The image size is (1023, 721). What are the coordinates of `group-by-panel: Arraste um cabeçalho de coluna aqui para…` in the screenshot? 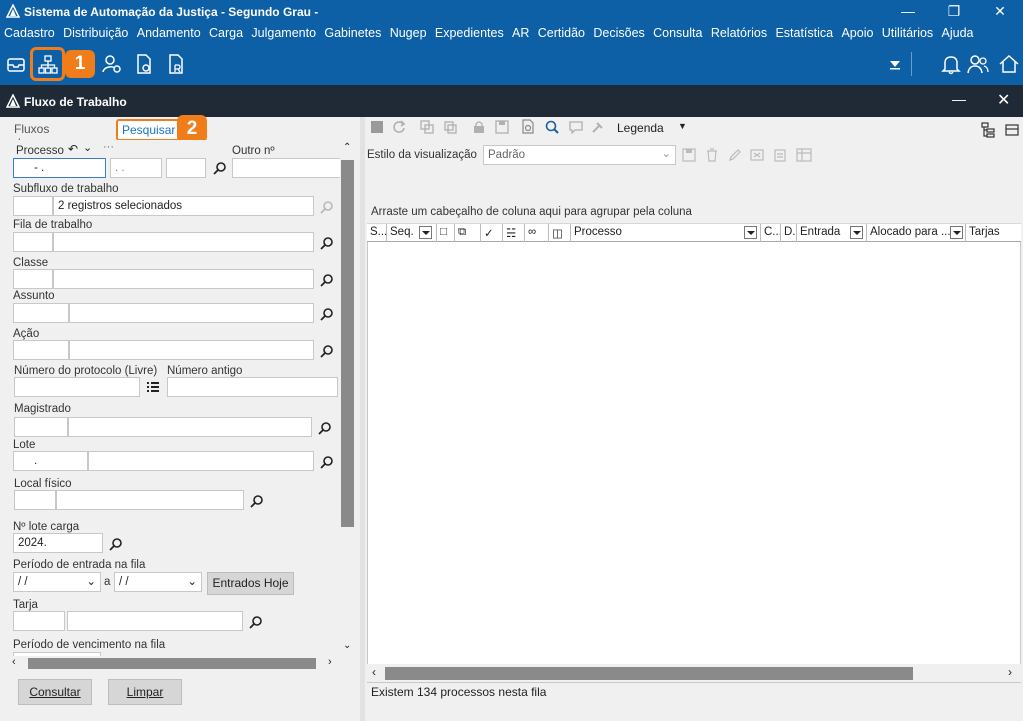 It's located at (694, 210).